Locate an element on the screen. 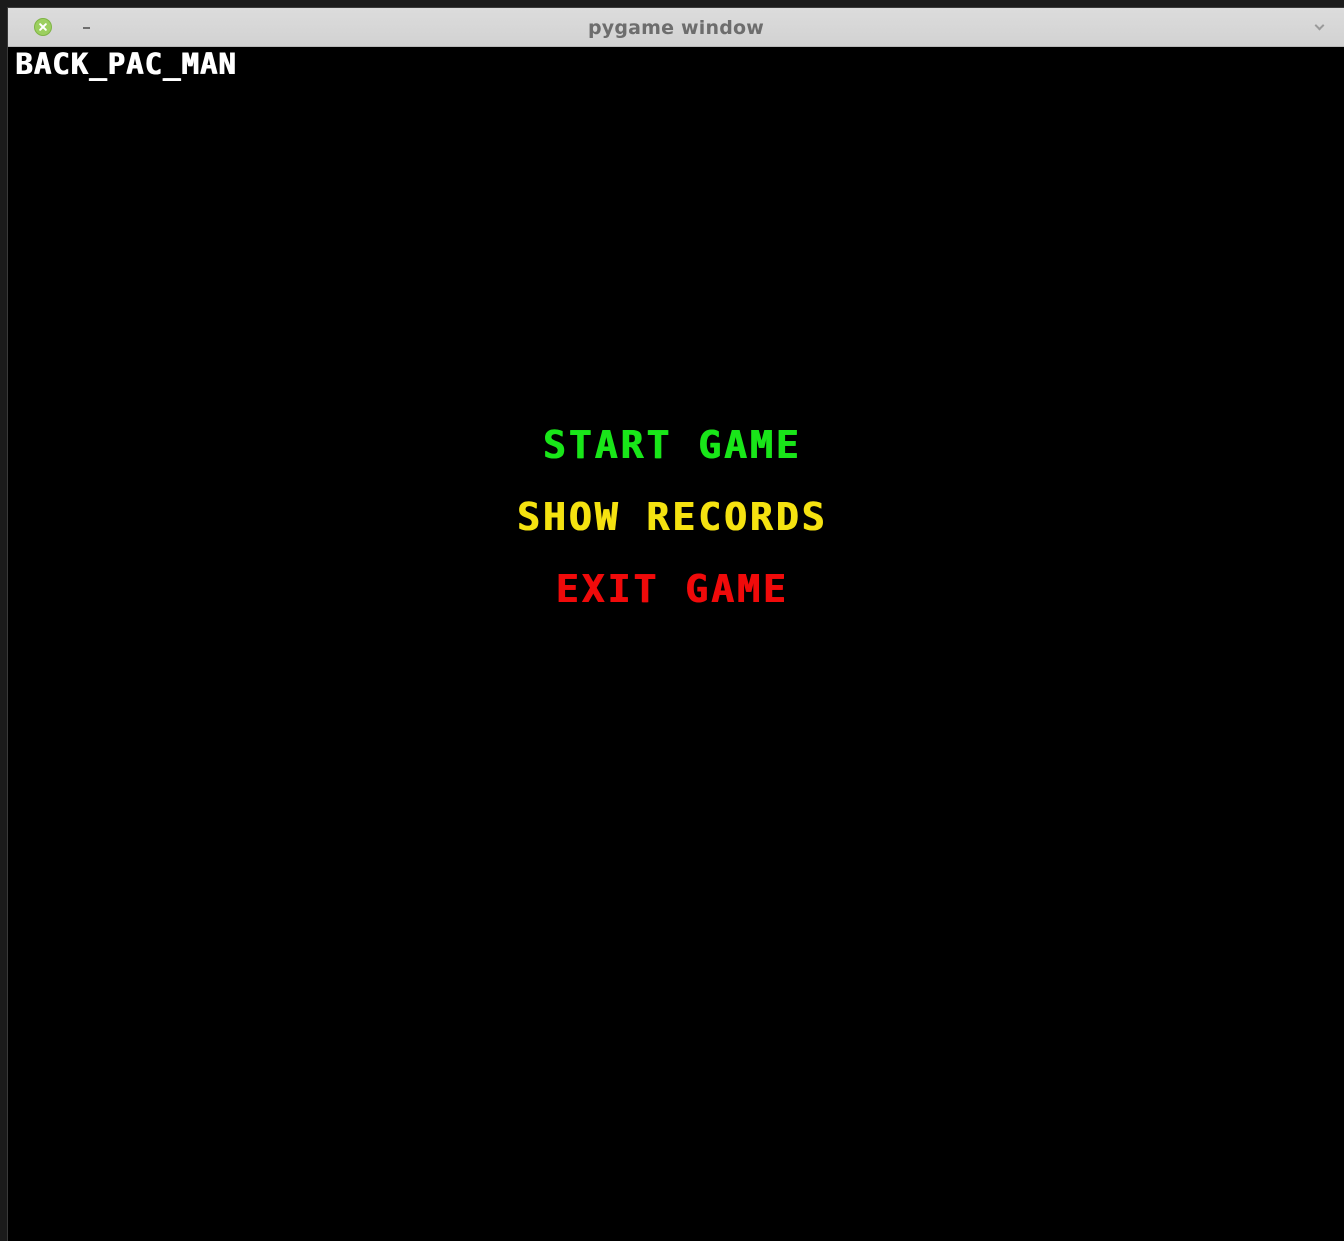 This screenshot has height=1241, width=1344. exit-game-option: EXIT GAME is located at coordinates (672, 605).